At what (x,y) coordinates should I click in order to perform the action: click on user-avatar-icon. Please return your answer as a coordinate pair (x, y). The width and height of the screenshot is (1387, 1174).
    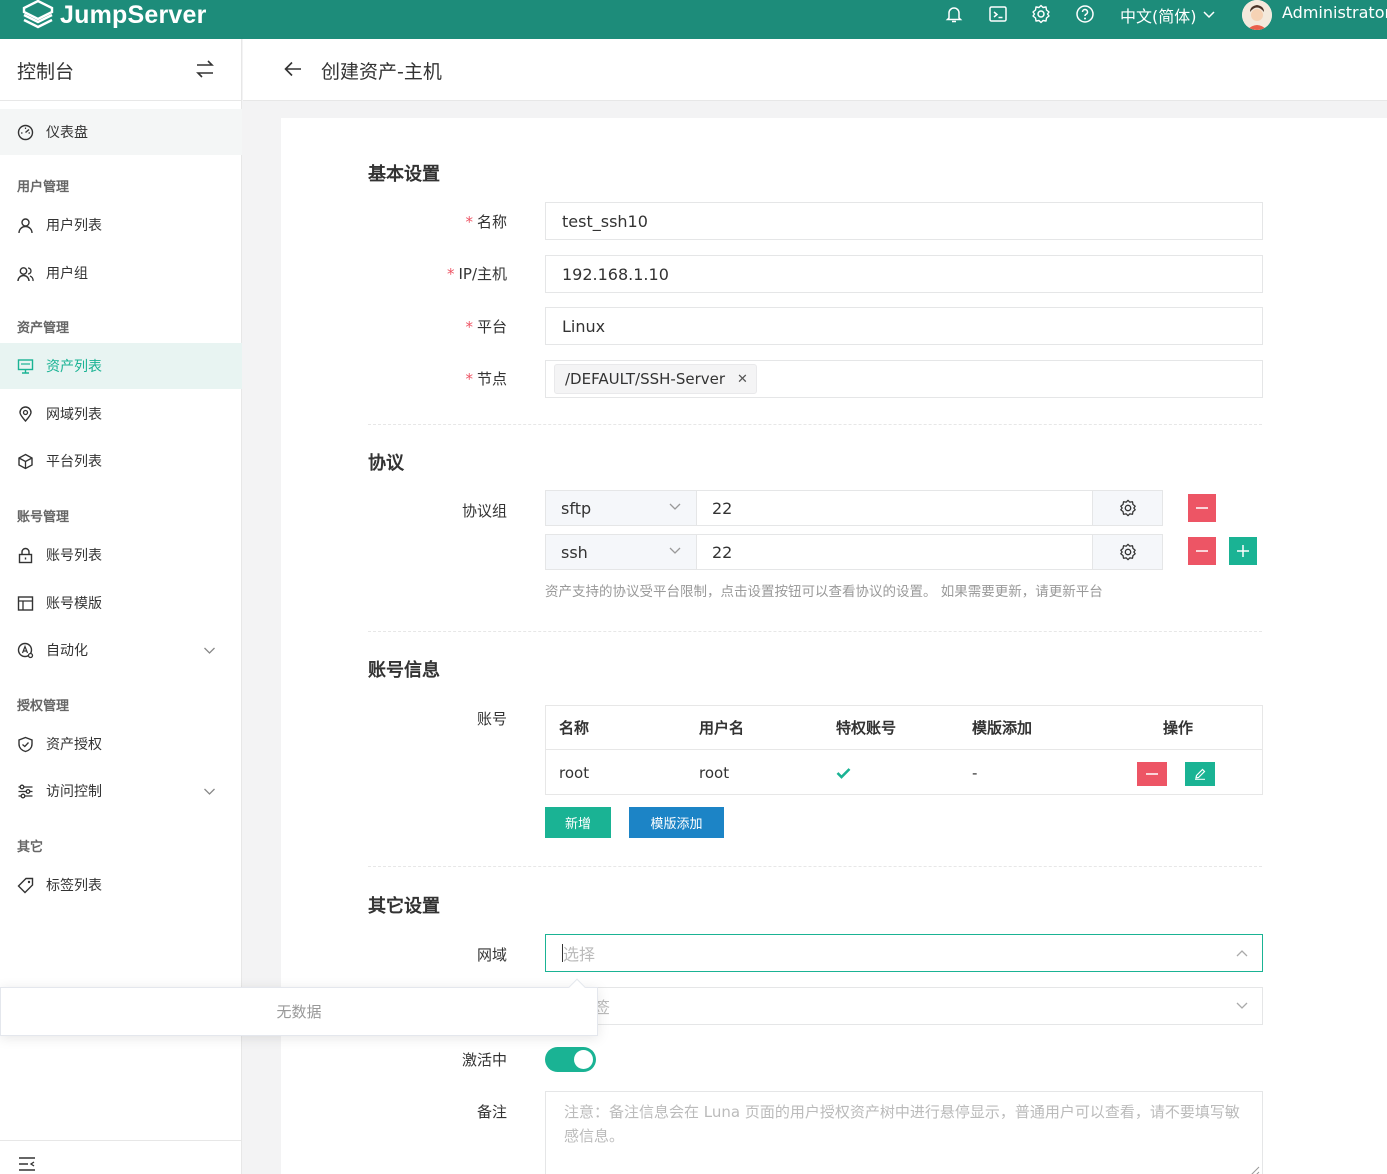
    Looking at the image, I should click on (1257, 15).